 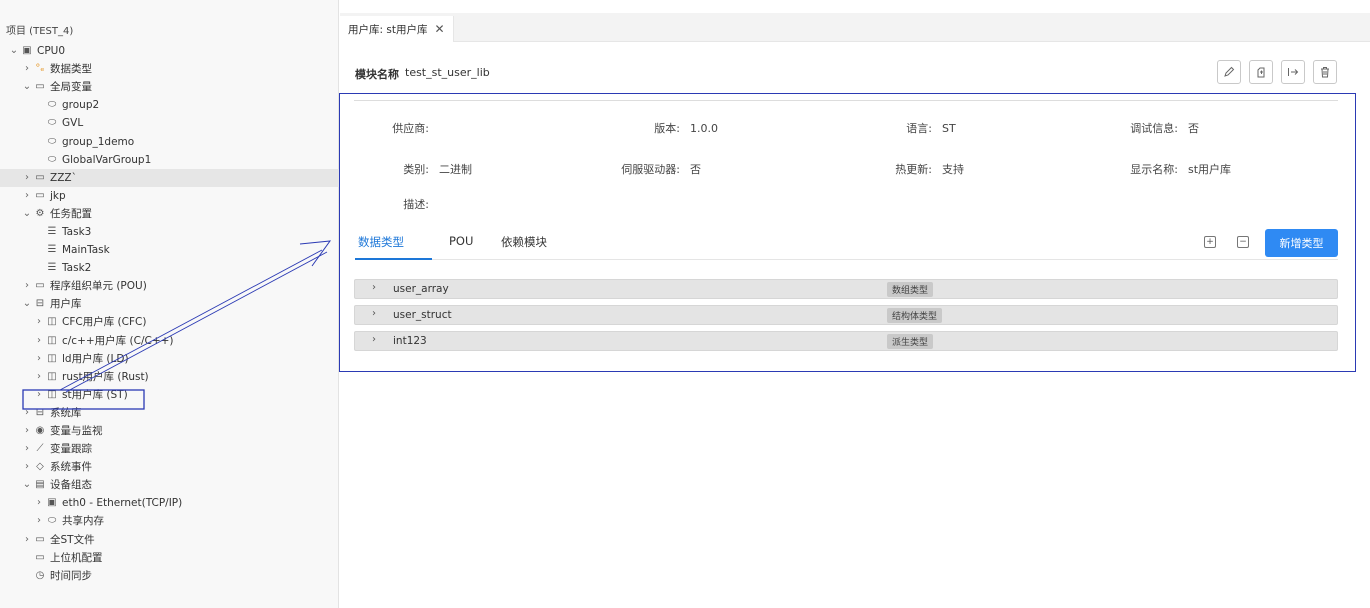 I want to click on tree-item: › °ₑ 数据类型, so click(x=169, y=69).